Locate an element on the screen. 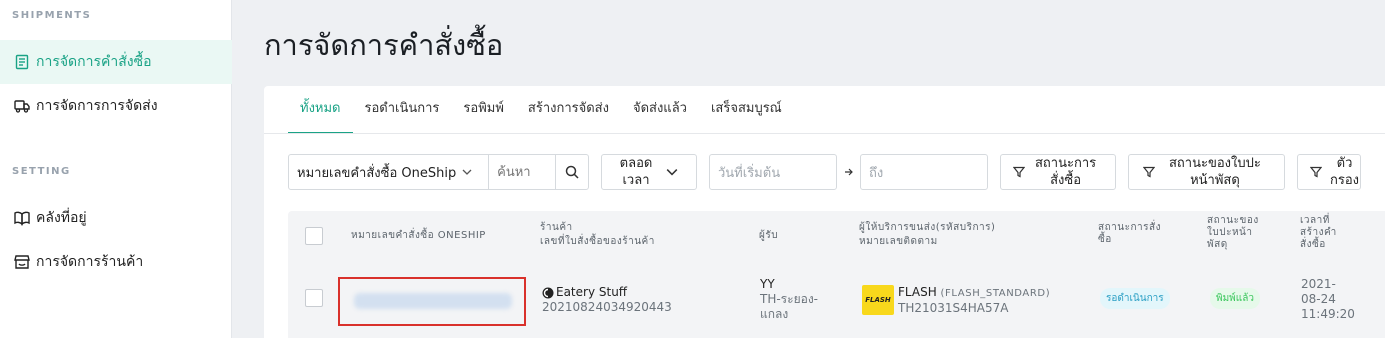  search-type-value: หมายเลขคำสั่งซื้อ OneShip is located at coordinates (377, 173).